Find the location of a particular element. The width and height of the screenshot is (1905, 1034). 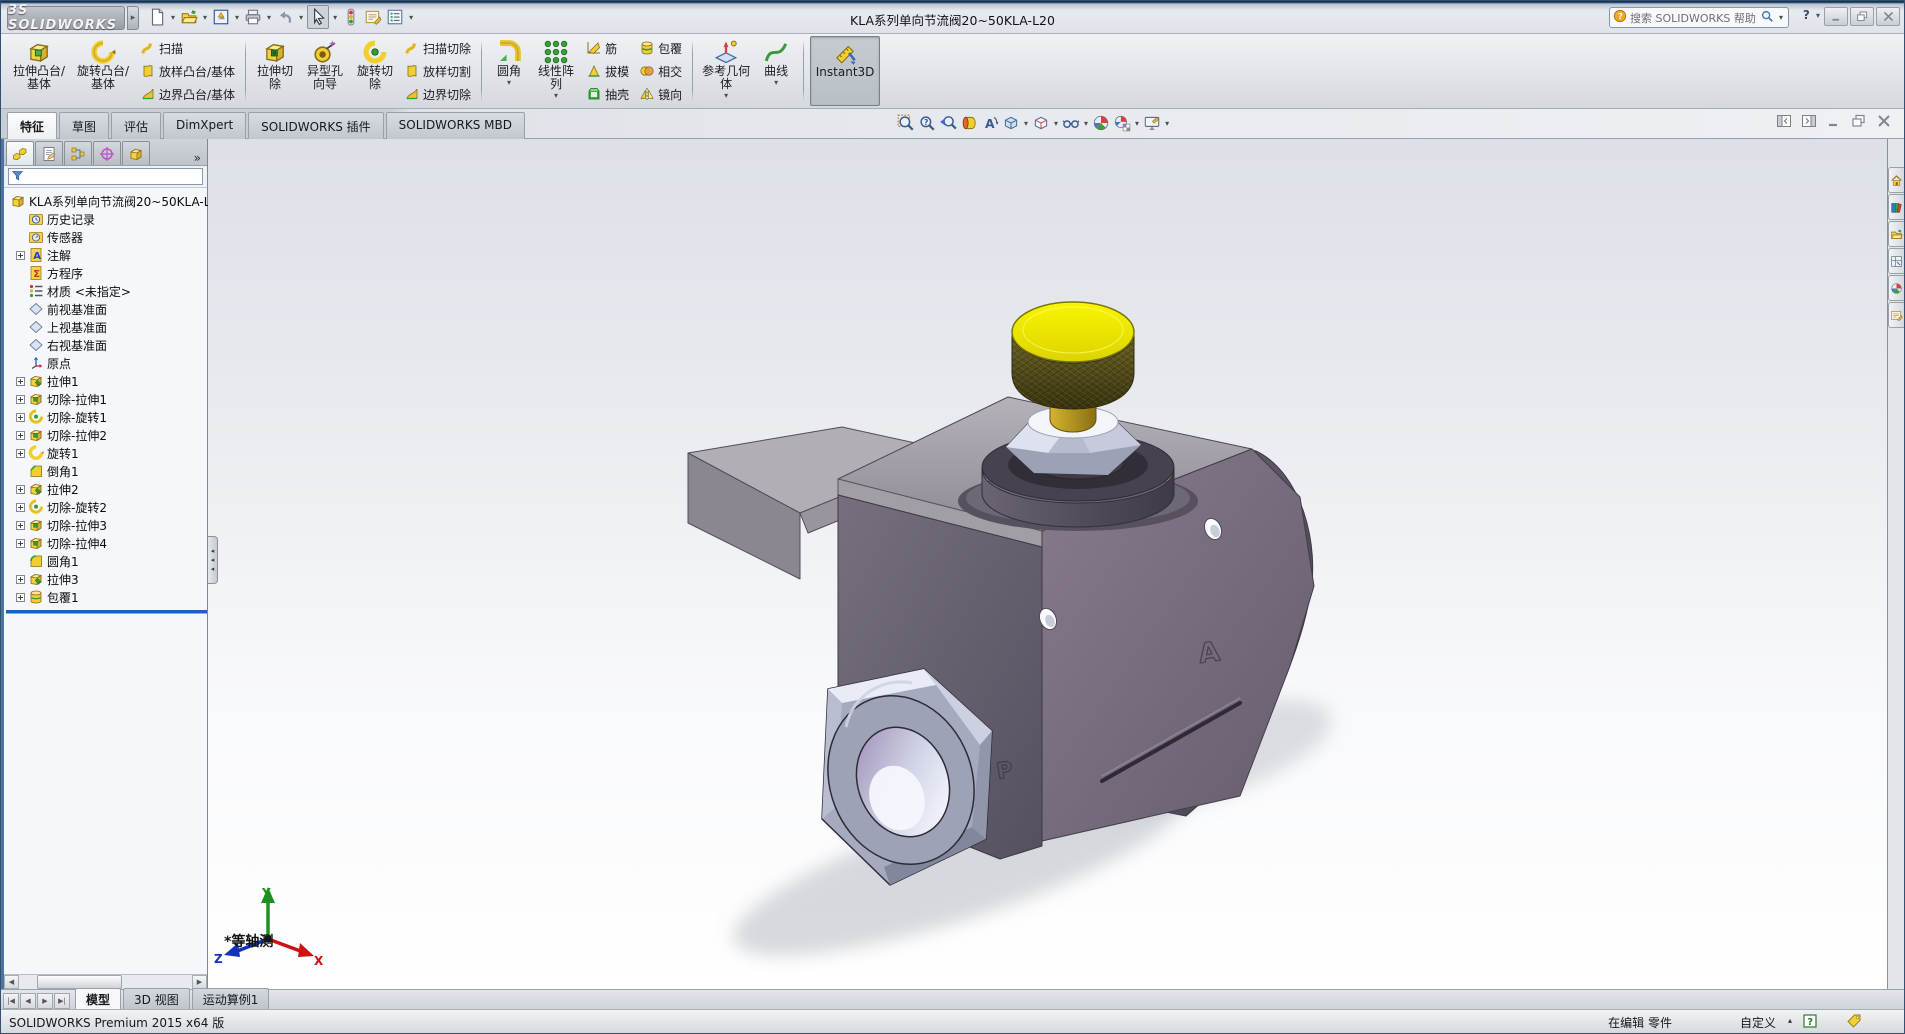

bottom-tab-运动算例1: 运动算例1 is located at coordinates (230, 998).